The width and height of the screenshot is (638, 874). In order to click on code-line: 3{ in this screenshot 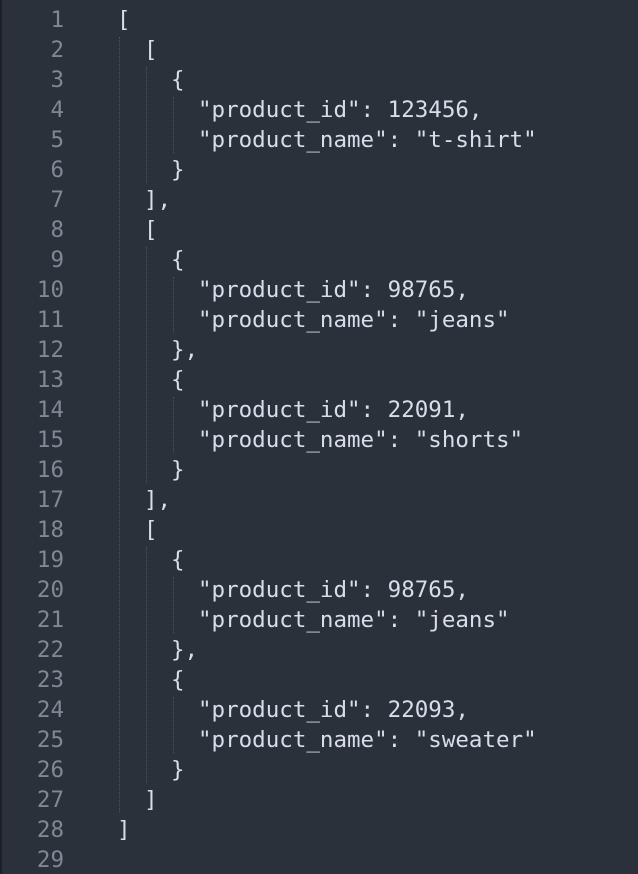, I will do `click(319, 80)`.